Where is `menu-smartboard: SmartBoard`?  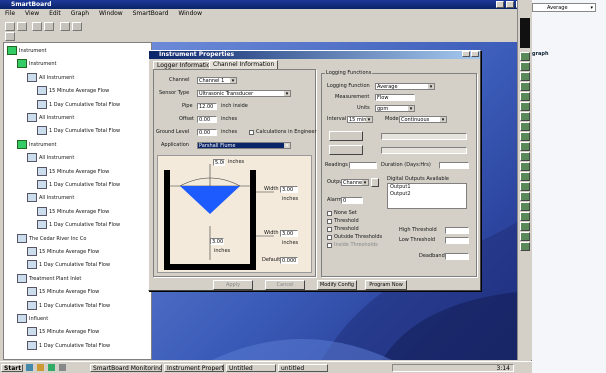 menu-smartboard: SmartBoard is located at coordinates (151, 13).